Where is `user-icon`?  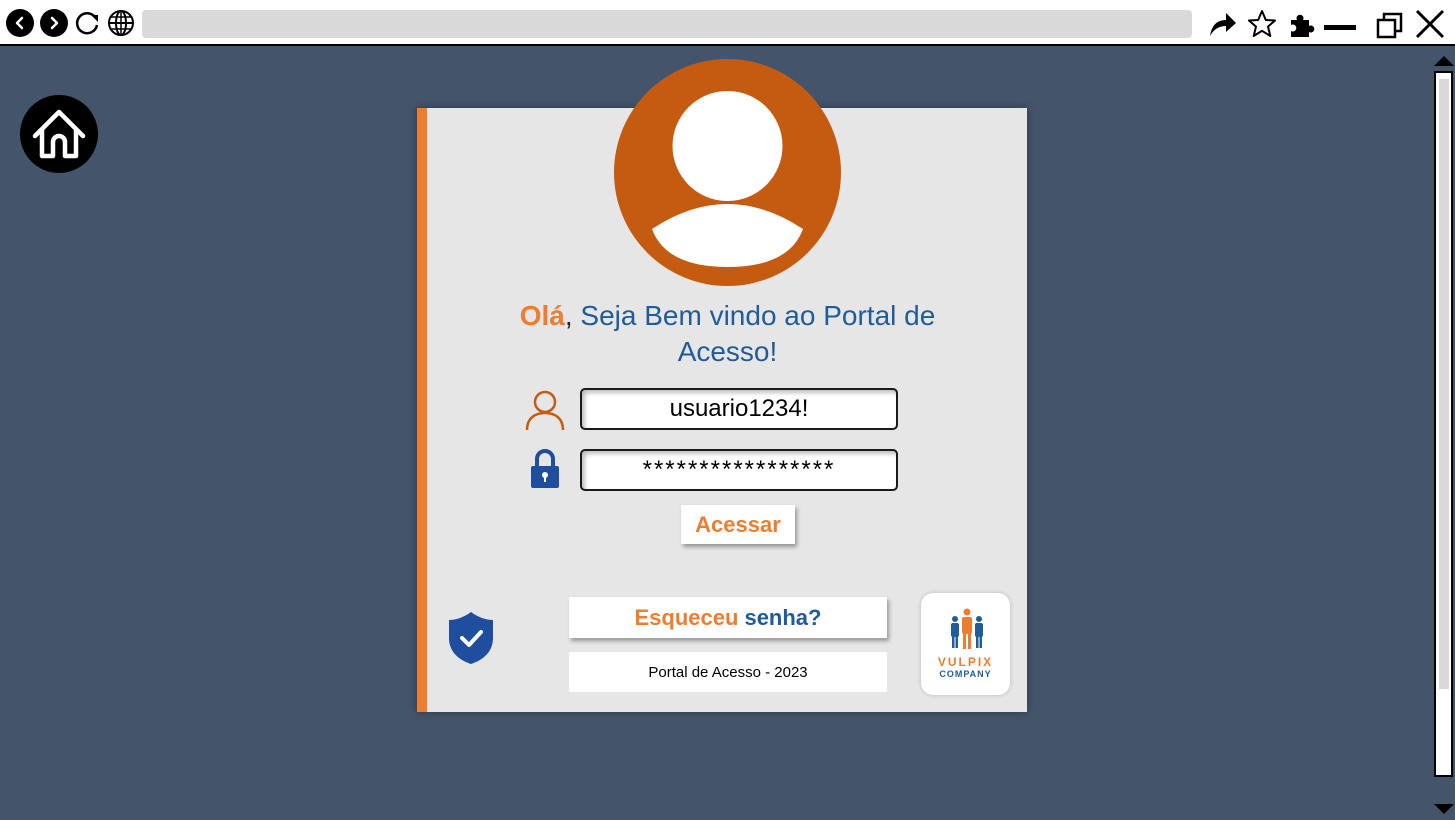
user-icon is located at coordinates (545, 412).